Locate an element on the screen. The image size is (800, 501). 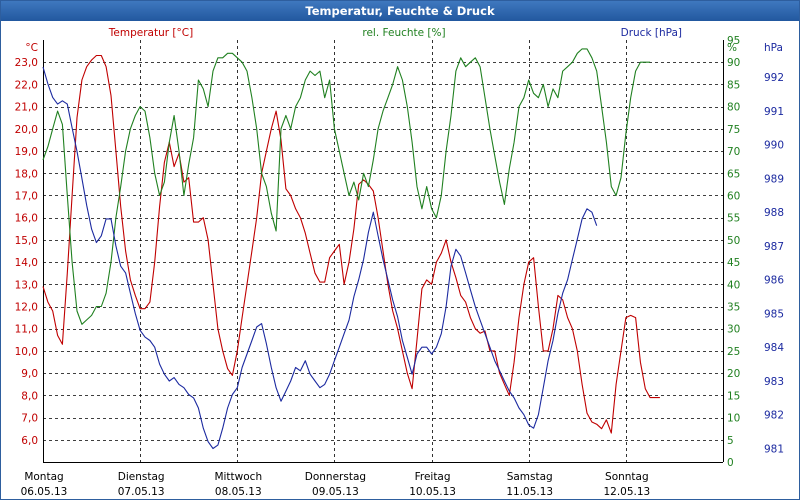
pressure-tick-label: 982 is located at coordinates (774, 416).